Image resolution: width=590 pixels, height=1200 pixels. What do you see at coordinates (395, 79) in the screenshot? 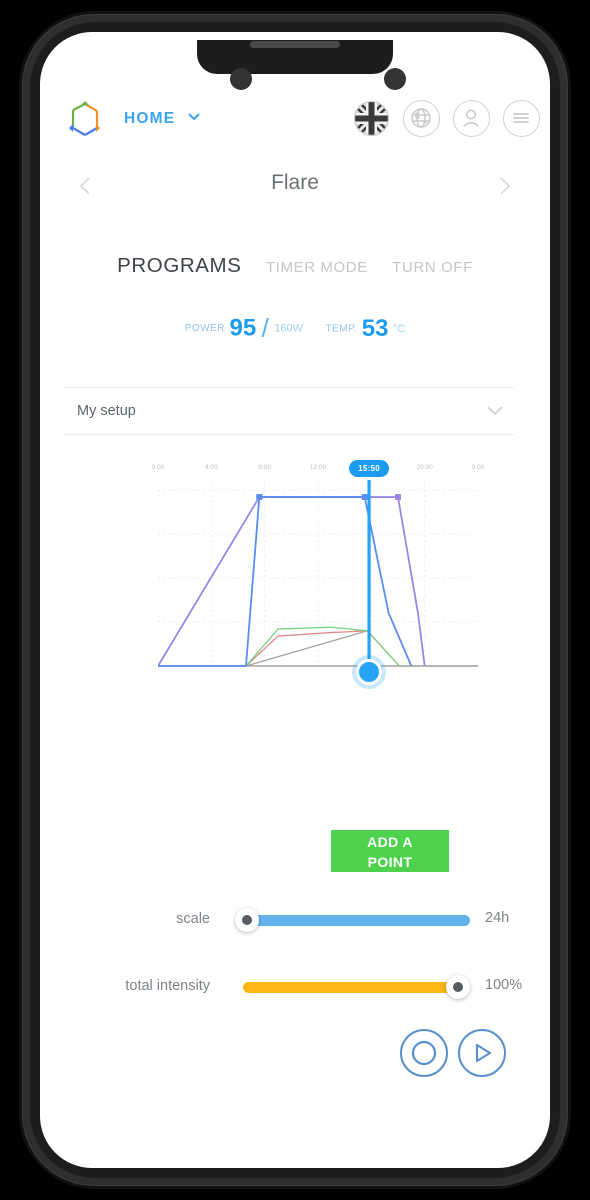
I see `front-camera-right` at bounding box center [395, 79].